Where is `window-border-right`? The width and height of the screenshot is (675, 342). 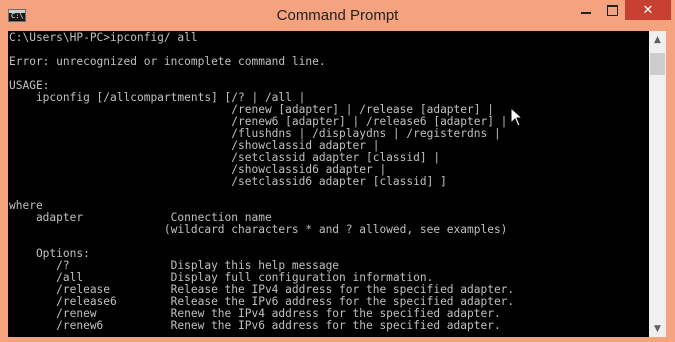 window-border-right is located at coordinates (670, 184).